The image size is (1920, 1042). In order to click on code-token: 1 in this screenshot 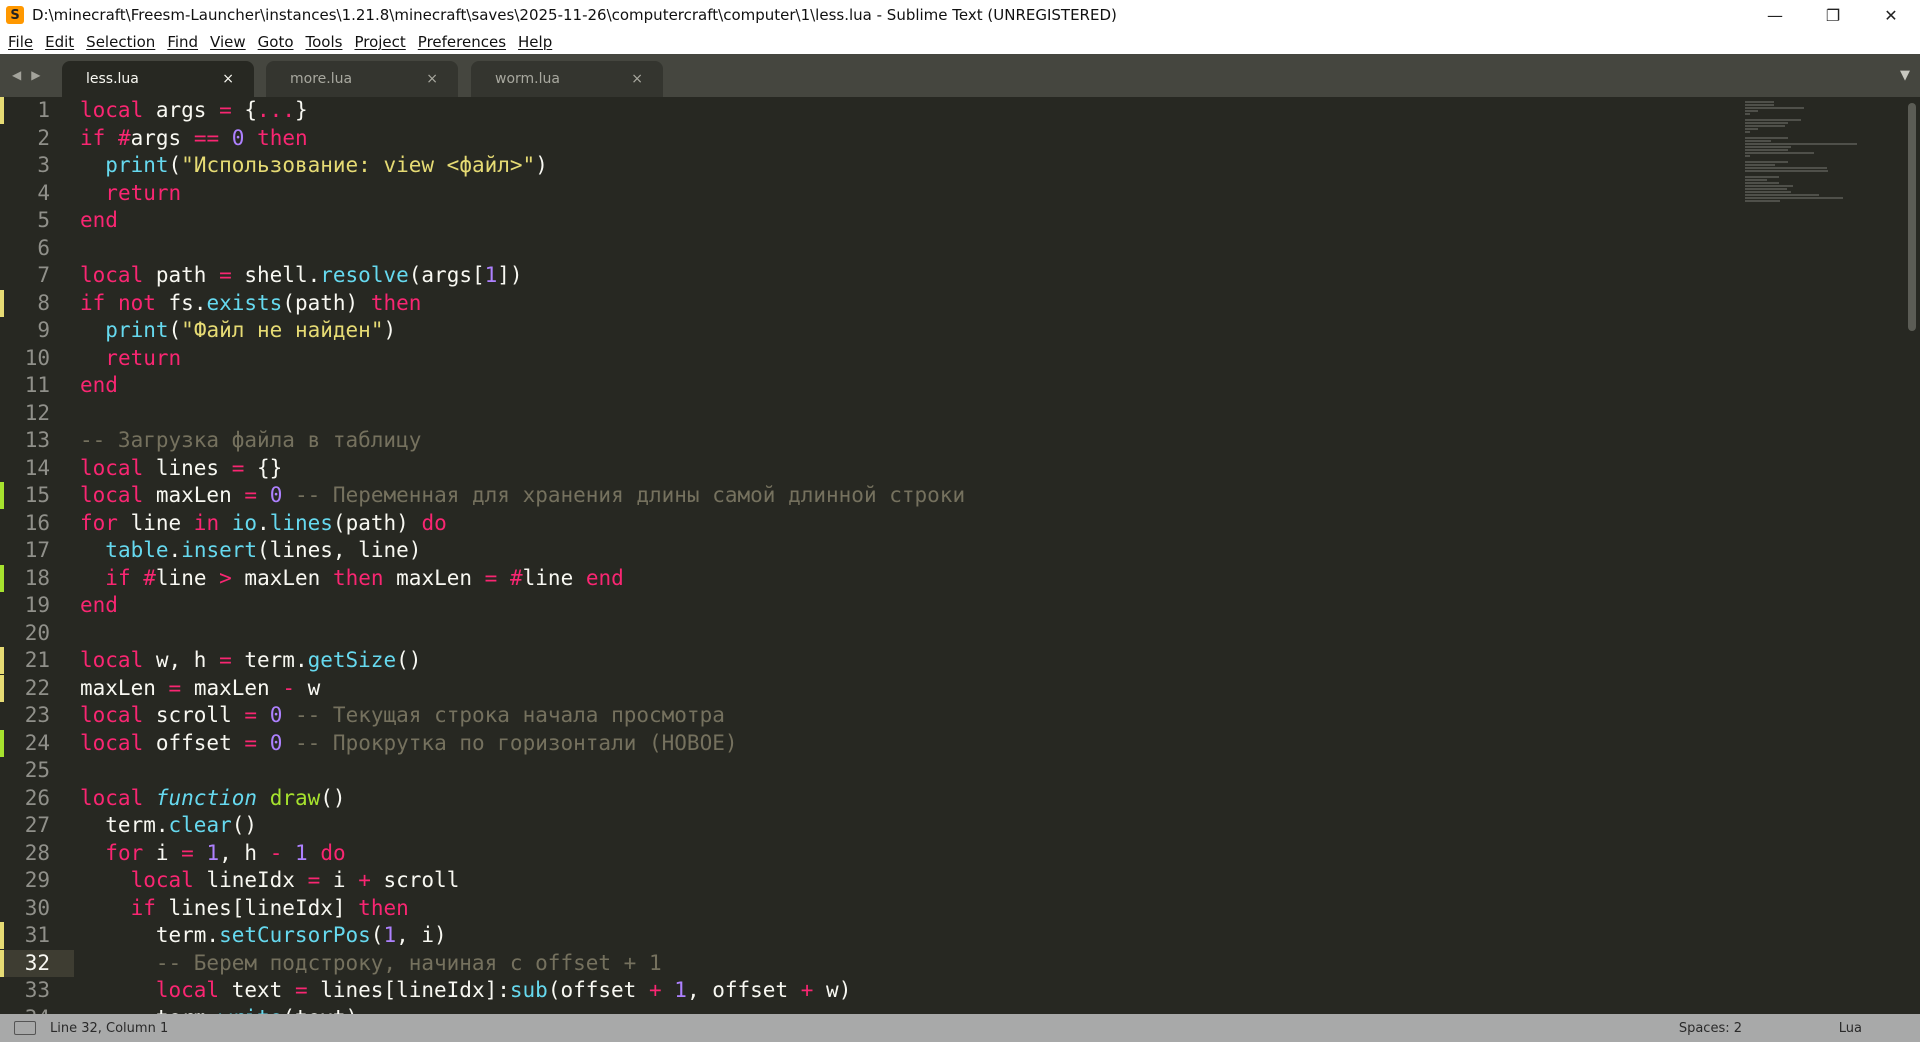, I will do `click(680, 990)`.